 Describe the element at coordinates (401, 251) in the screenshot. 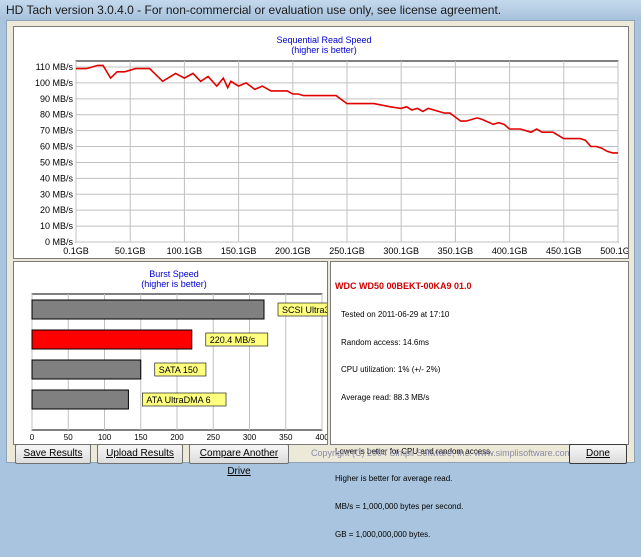

I see `read-x-tick-label: 300.1GB` at that location.